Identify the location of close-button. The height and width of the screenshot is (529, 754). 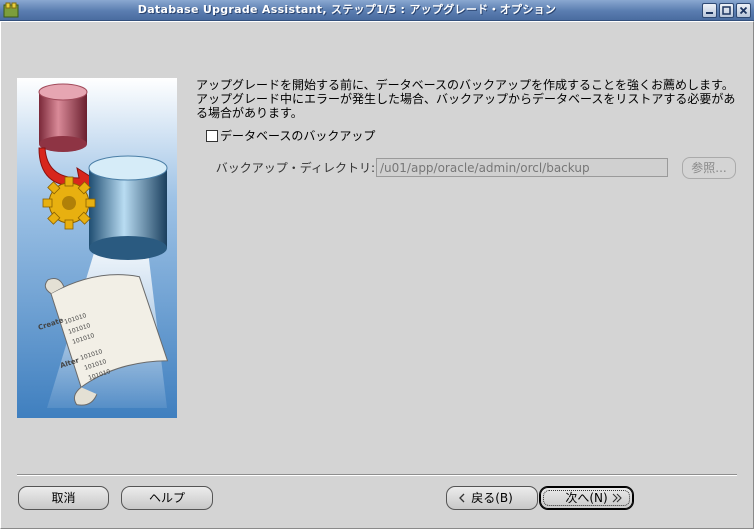
(743, 10).